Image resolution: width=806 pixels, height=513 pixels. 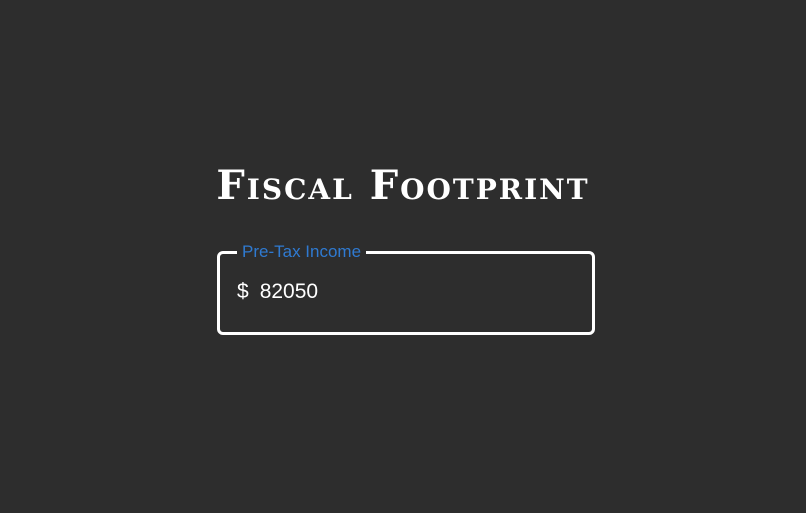 I want to click on input-row: $, so click(x=406, y=292).